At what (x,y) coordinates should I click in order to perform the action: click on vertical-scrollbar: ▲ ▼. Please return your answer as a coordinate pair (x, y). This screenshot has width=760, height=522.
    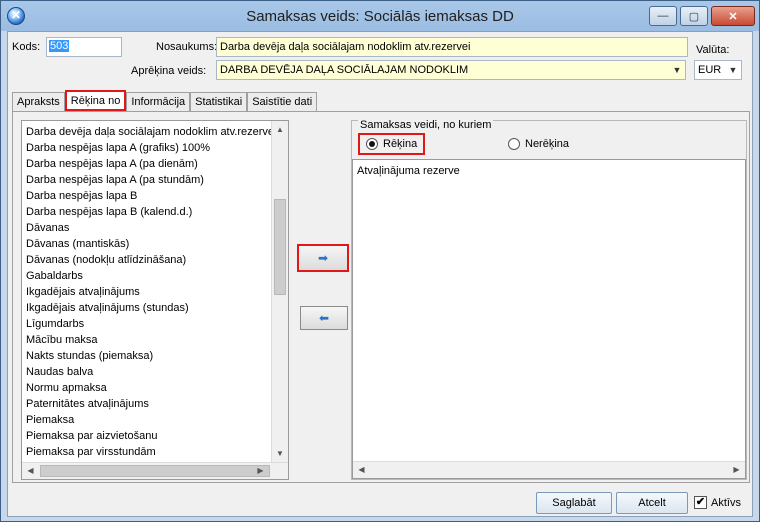
    Looking at the image, I should click on (279, 291).